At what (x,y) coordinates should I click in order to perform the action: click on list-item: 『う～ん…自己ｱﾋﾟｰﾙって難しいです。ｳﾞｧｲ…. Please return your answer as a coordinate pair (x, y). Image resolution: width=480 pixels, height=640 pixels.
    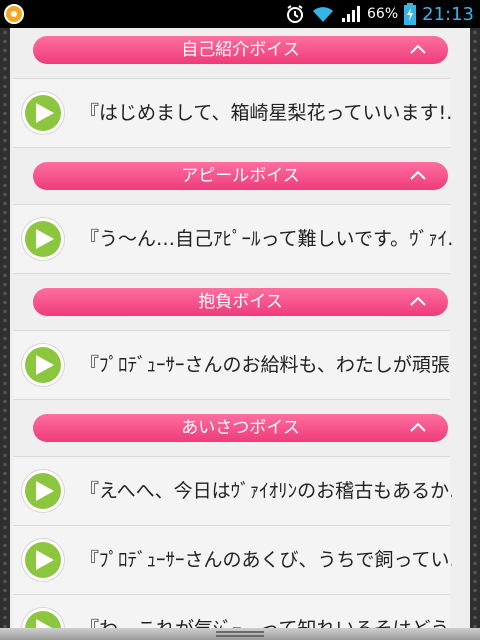
    Looking at the image, I should click on (232, 239).